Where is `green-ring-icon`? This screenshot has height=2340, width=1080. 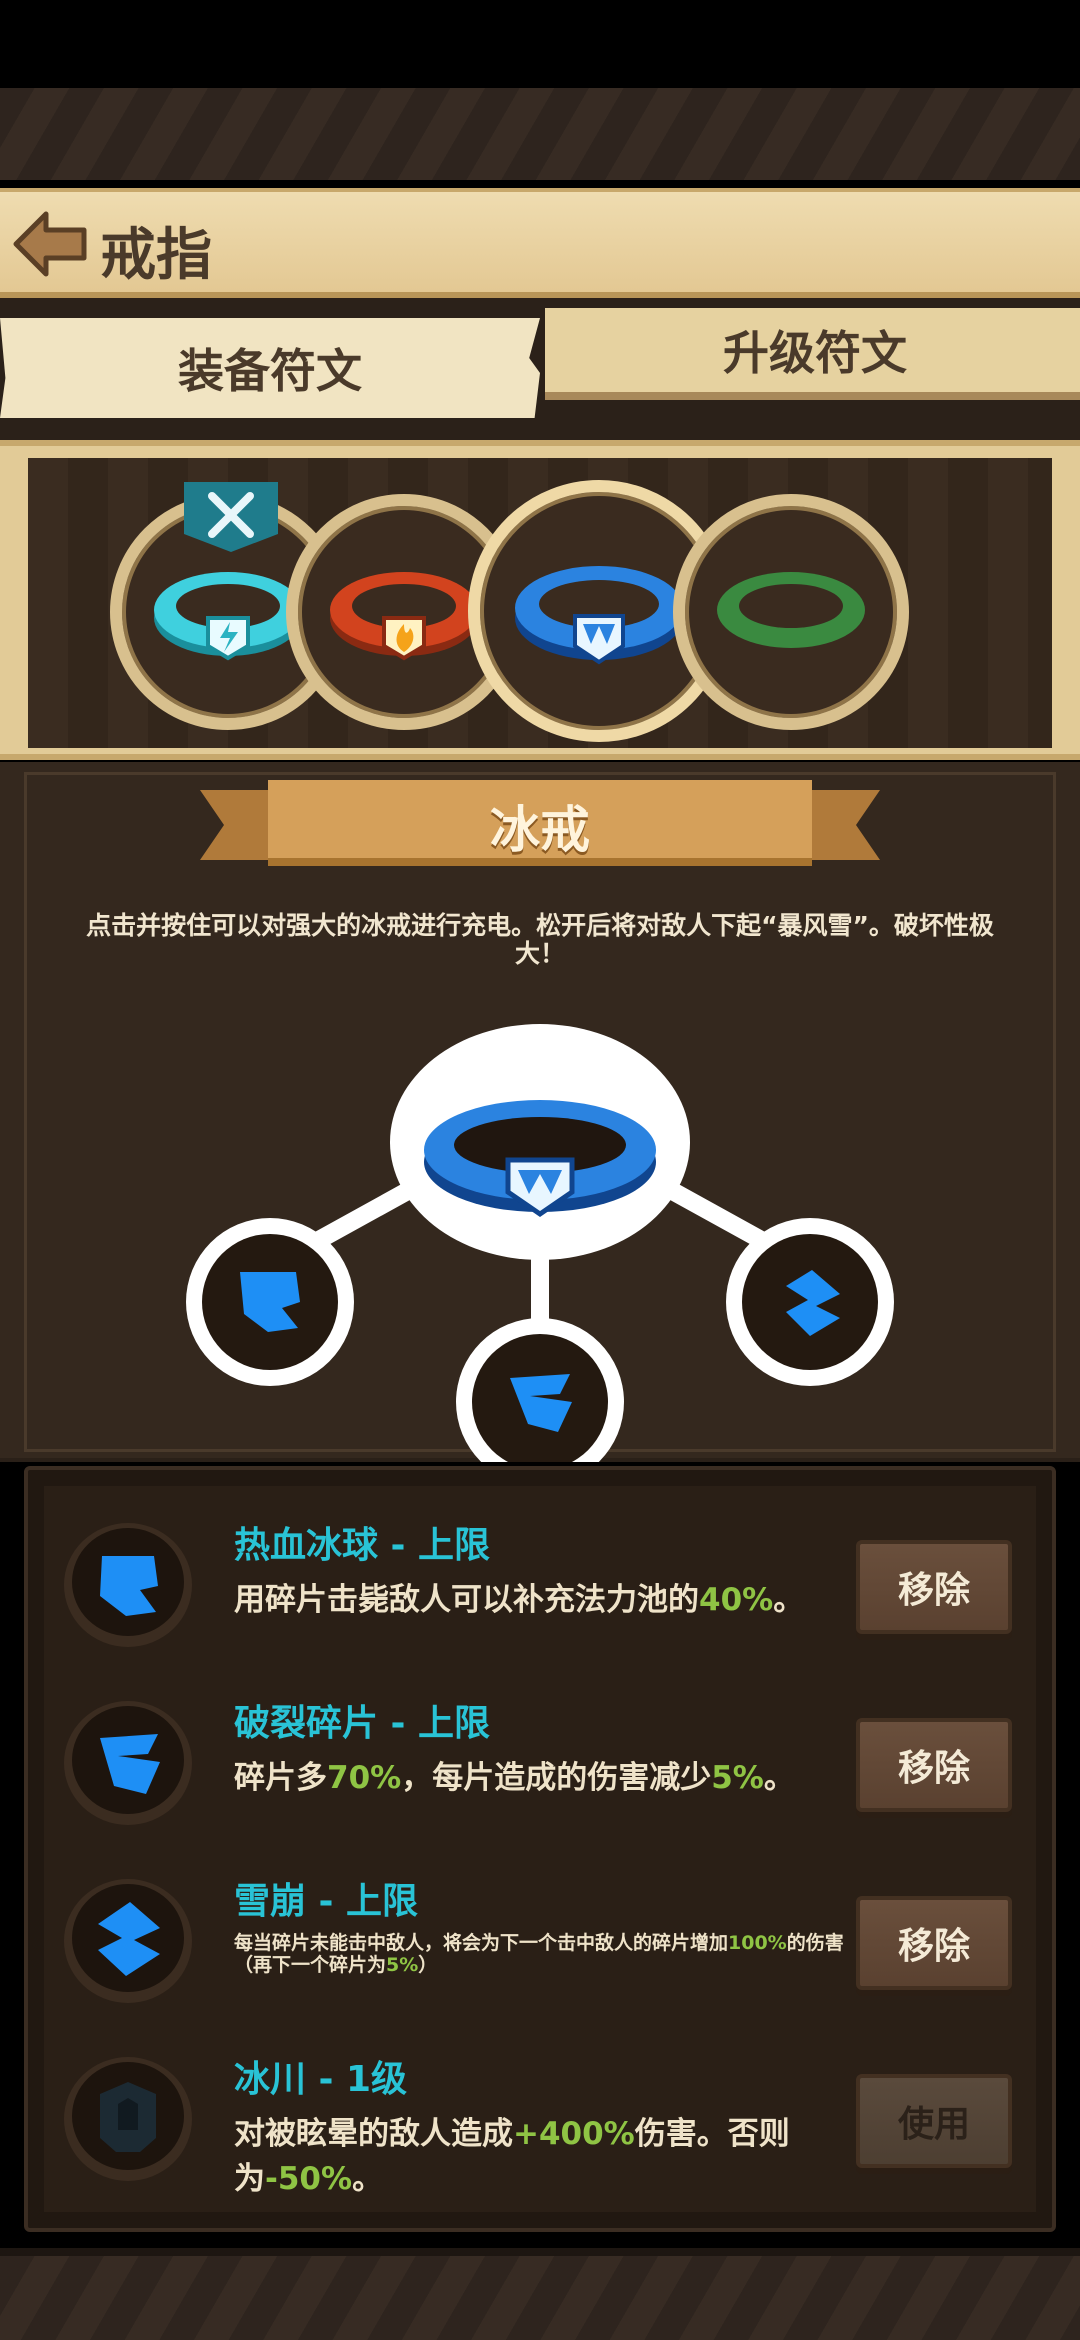 green-ring-icon is located at coordinates (791, 610).